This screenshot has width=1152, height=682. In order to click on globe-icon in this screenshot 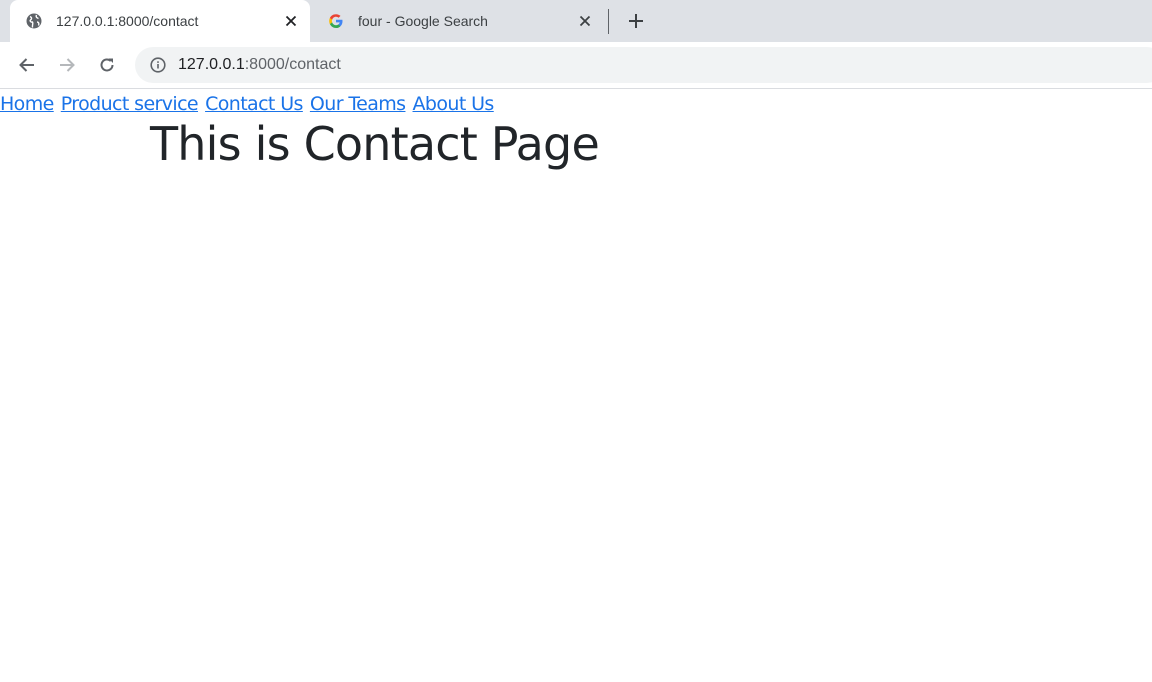, I will do `click(34, 21)`.